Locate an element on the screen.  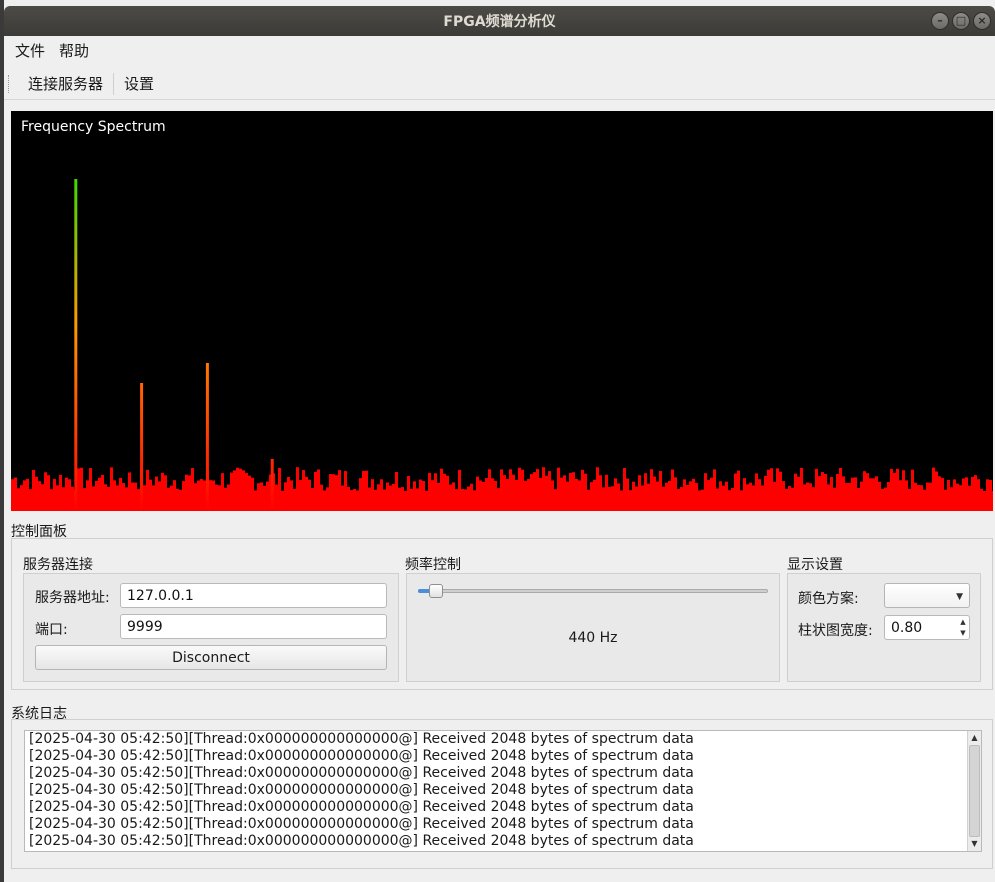
frequency-slider-handle is located at coordinates (435, 591).